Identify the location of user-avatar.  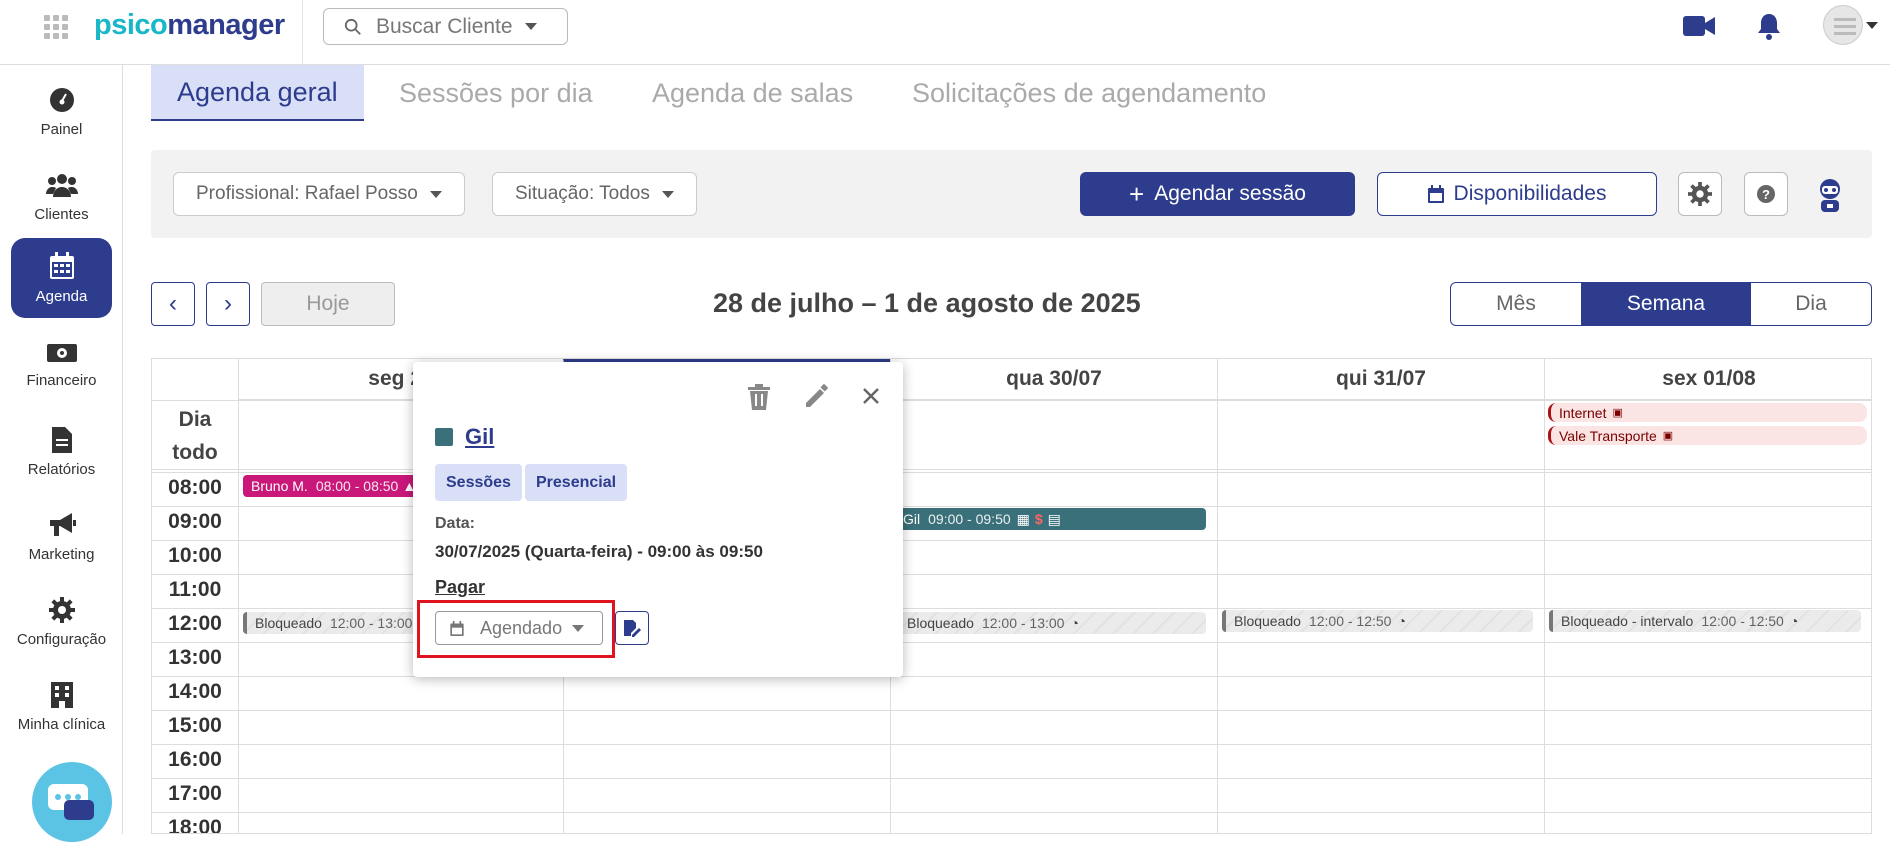
(1843, 25).